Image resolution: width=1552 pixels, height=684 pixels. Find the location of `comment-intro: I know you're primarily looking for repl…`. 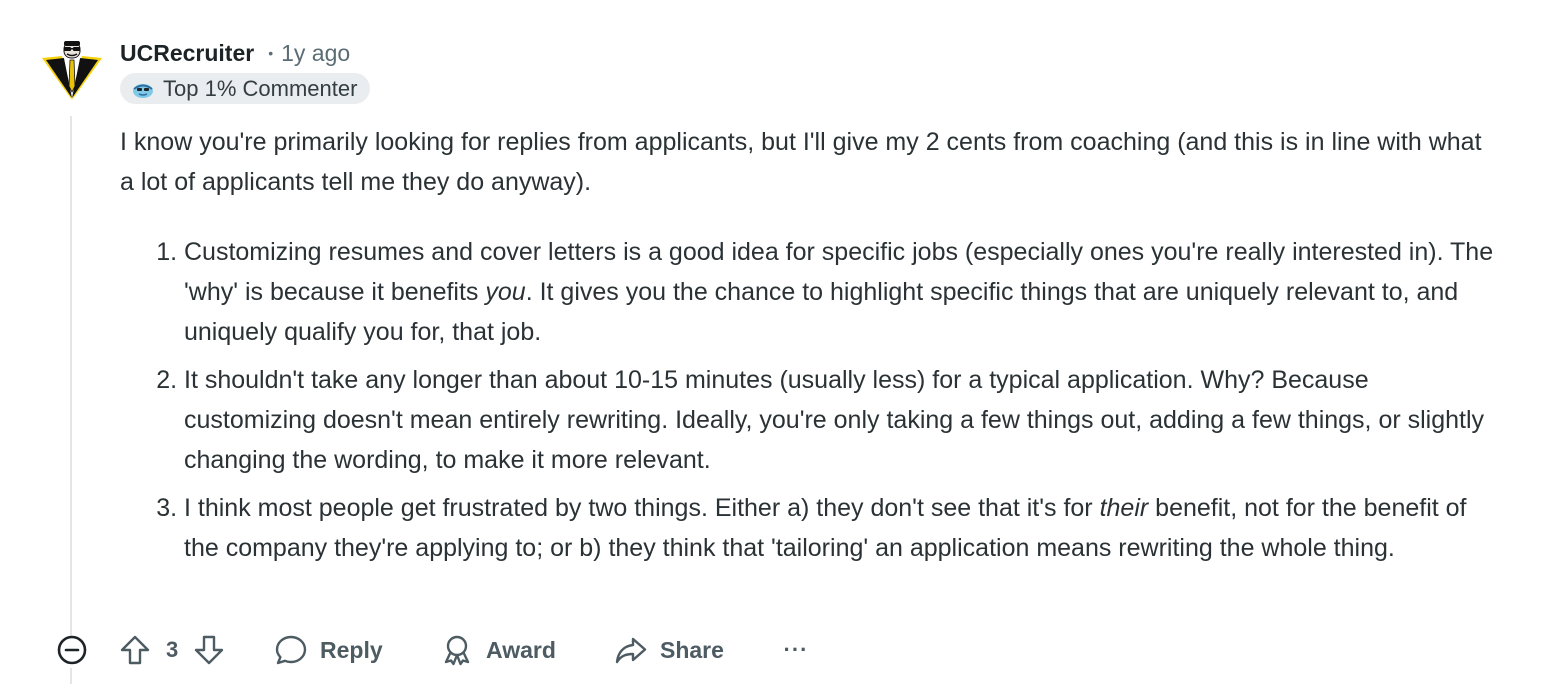

comment-intro: I know you're primarily looking for repl… is located at coordinates (801, 162).